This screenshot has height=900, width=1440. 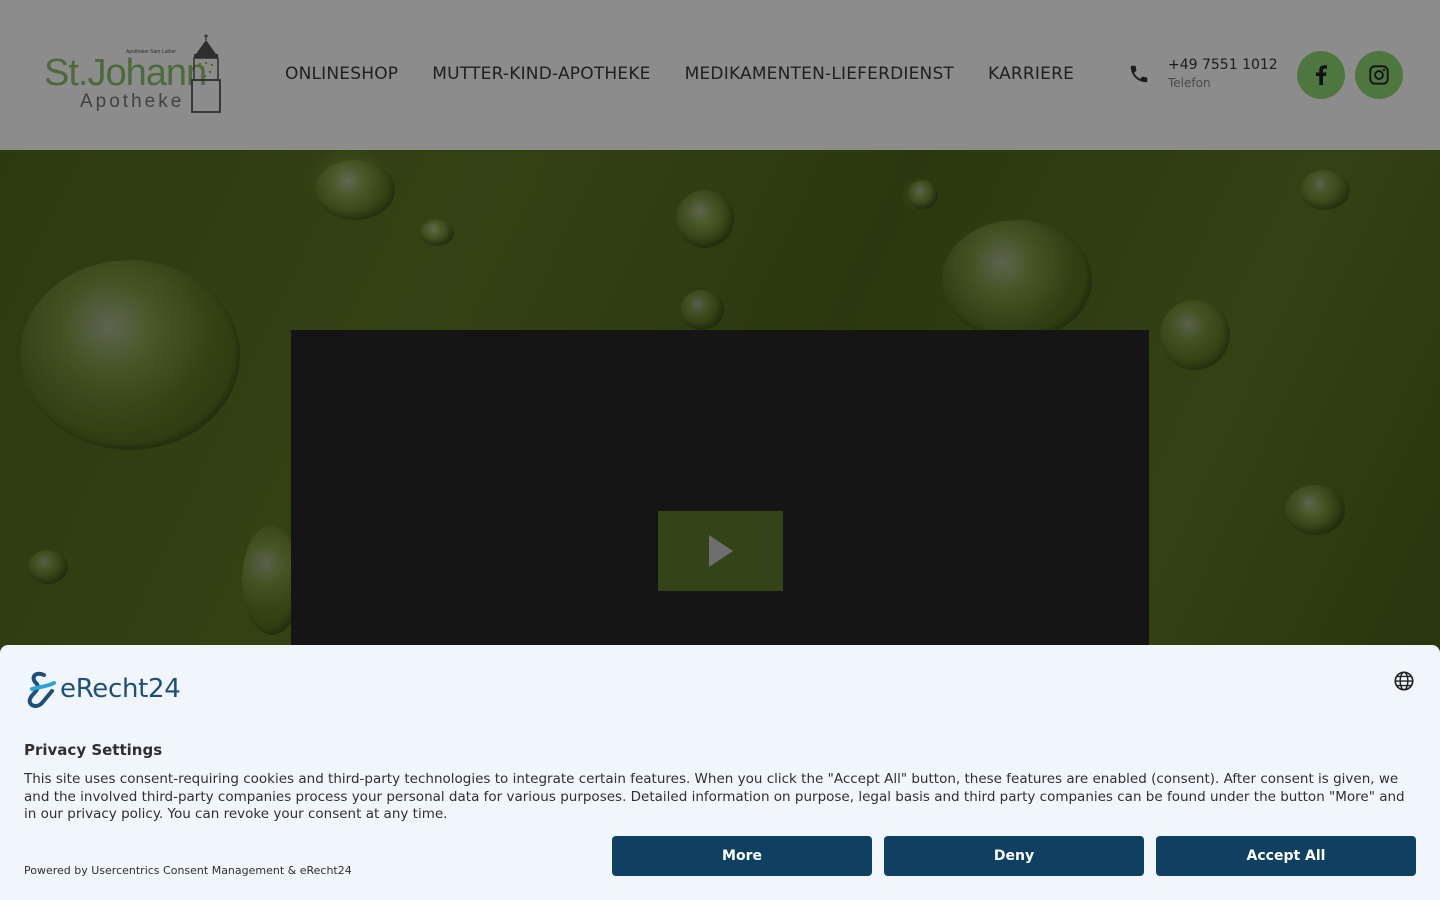 I want to click on language-globe-icon, so click(x=1404, y=681).